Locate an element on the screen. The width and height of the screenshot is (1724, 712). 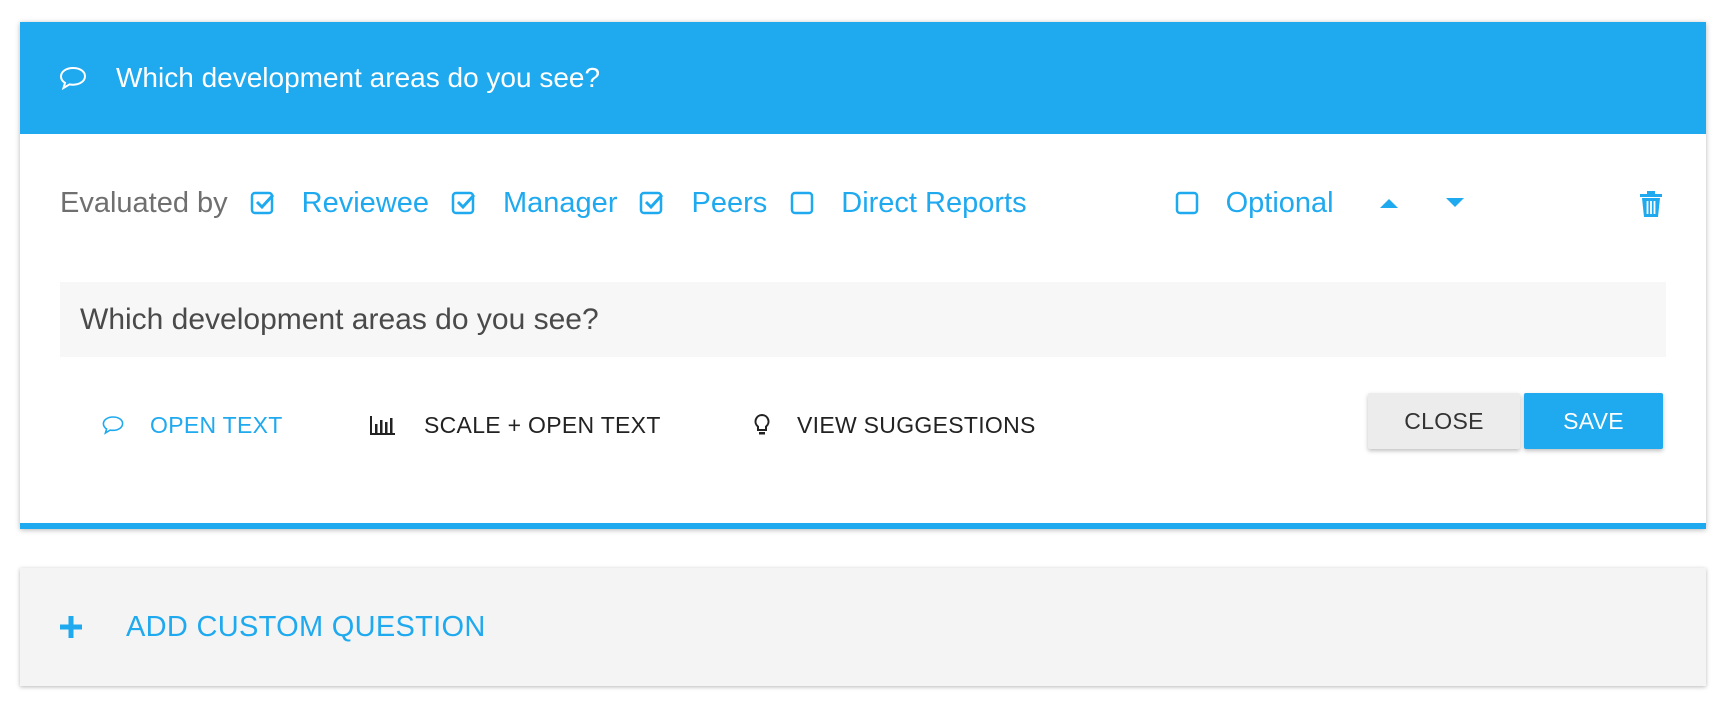
plus-icon is located at coordinates (71, 627).